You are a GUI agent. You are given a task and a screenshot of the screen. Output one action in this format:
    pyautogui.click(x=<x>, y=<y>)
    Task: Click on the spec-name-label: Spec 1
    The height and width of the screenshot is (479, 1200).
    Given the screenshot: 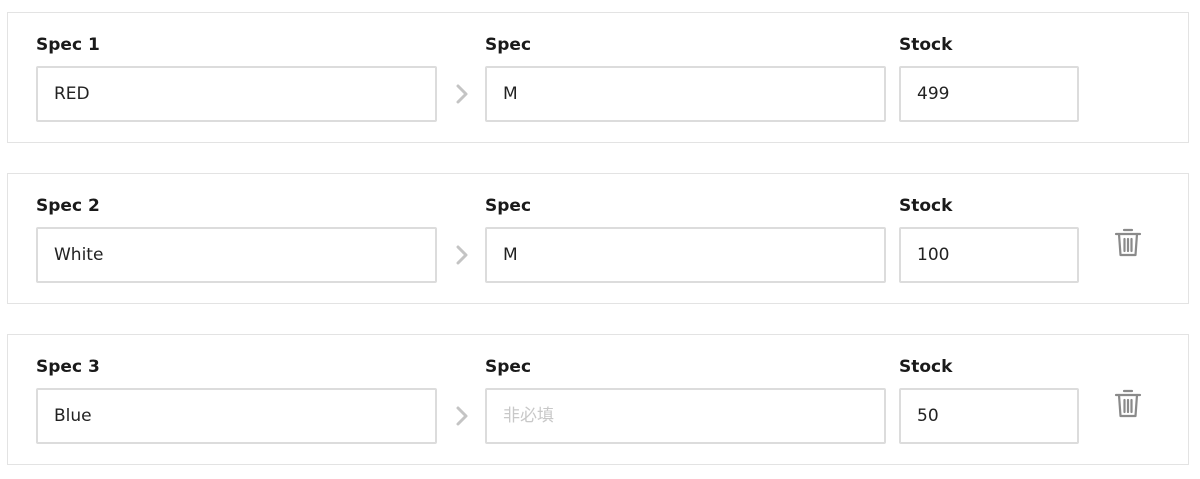 What is the action you would take?
    pyautogui.click(x=68, y=45)
    